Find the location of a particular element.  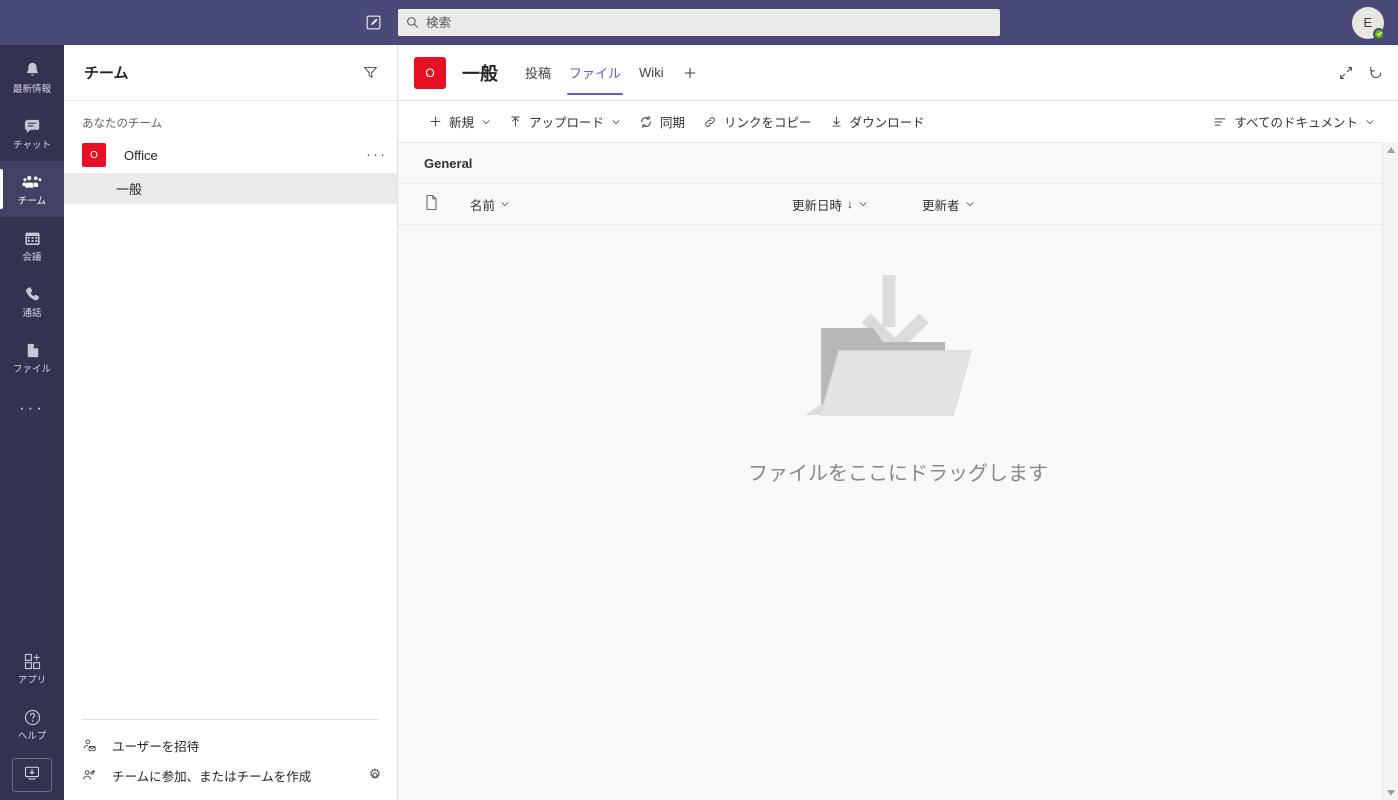

team-name: Office is located at coordinates (141, 155).